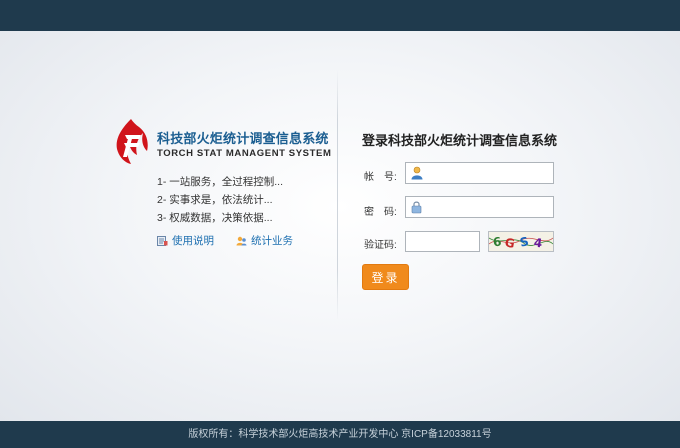  What do you see at coordinates (538, 243) in the screenshot?
I see `svg-text: 4` at bounding box center [538, 243].